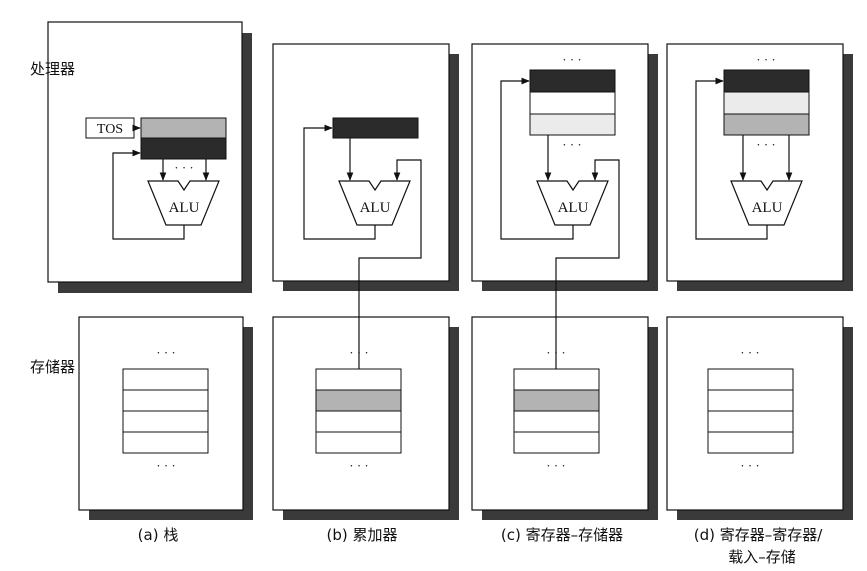 The image size is (867, 571). I want to click on caption-d-line2: 载入–存储, so click(762, 557).